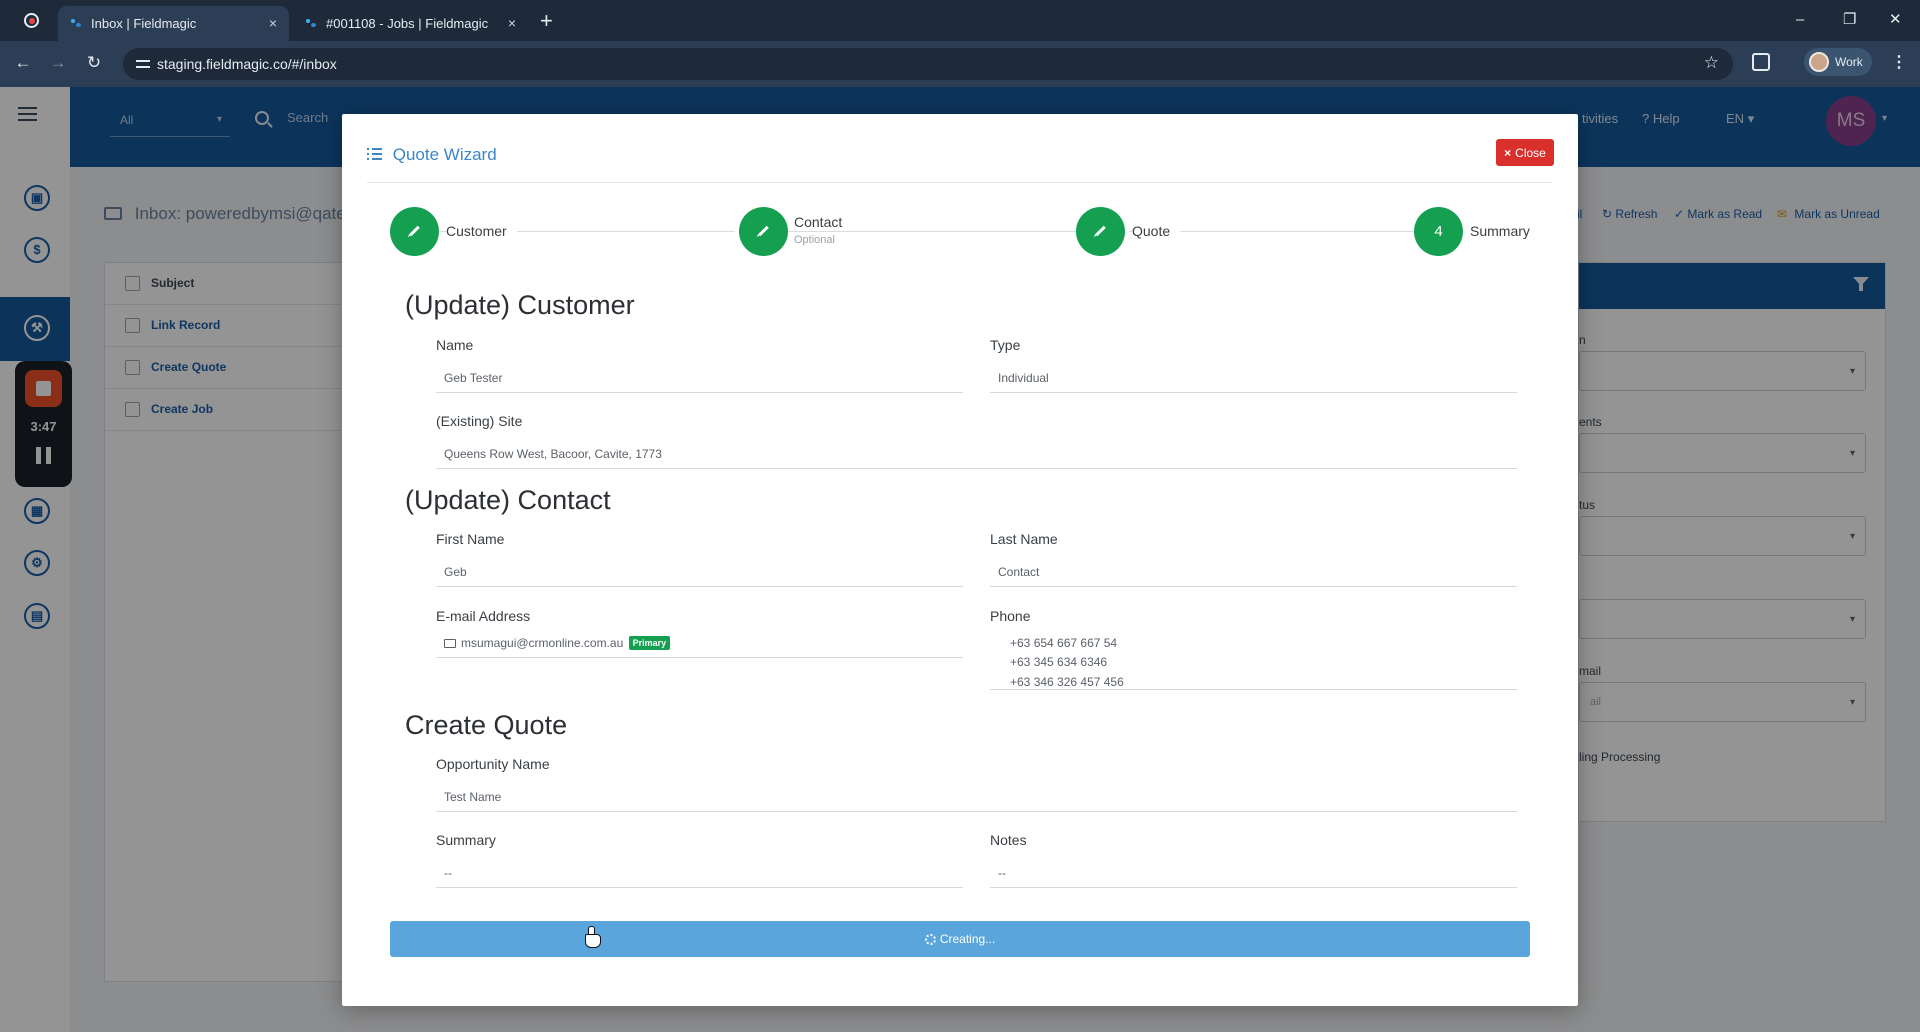 The image size is (1920, 1032). Describe the element at coordinates (374, 154) in the screenshot. I see `list-icon` at that location.